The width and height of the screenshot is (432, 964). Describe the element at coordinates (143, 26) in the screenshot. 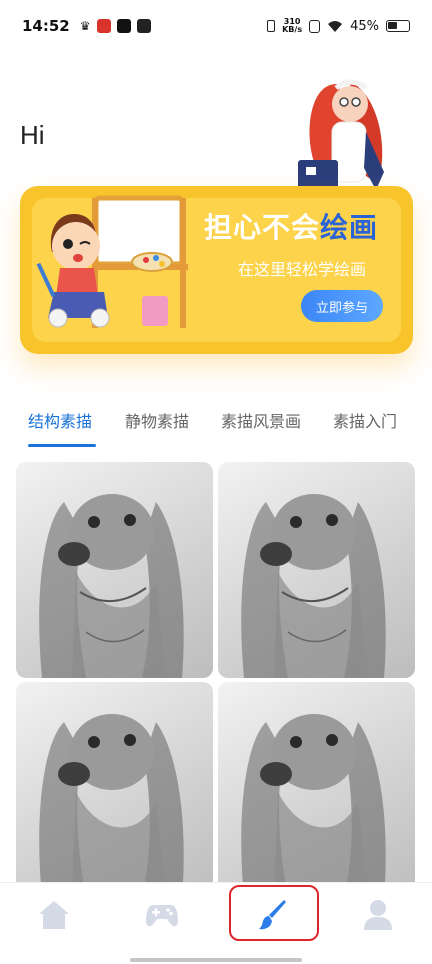

I see `message-icon` at that location.